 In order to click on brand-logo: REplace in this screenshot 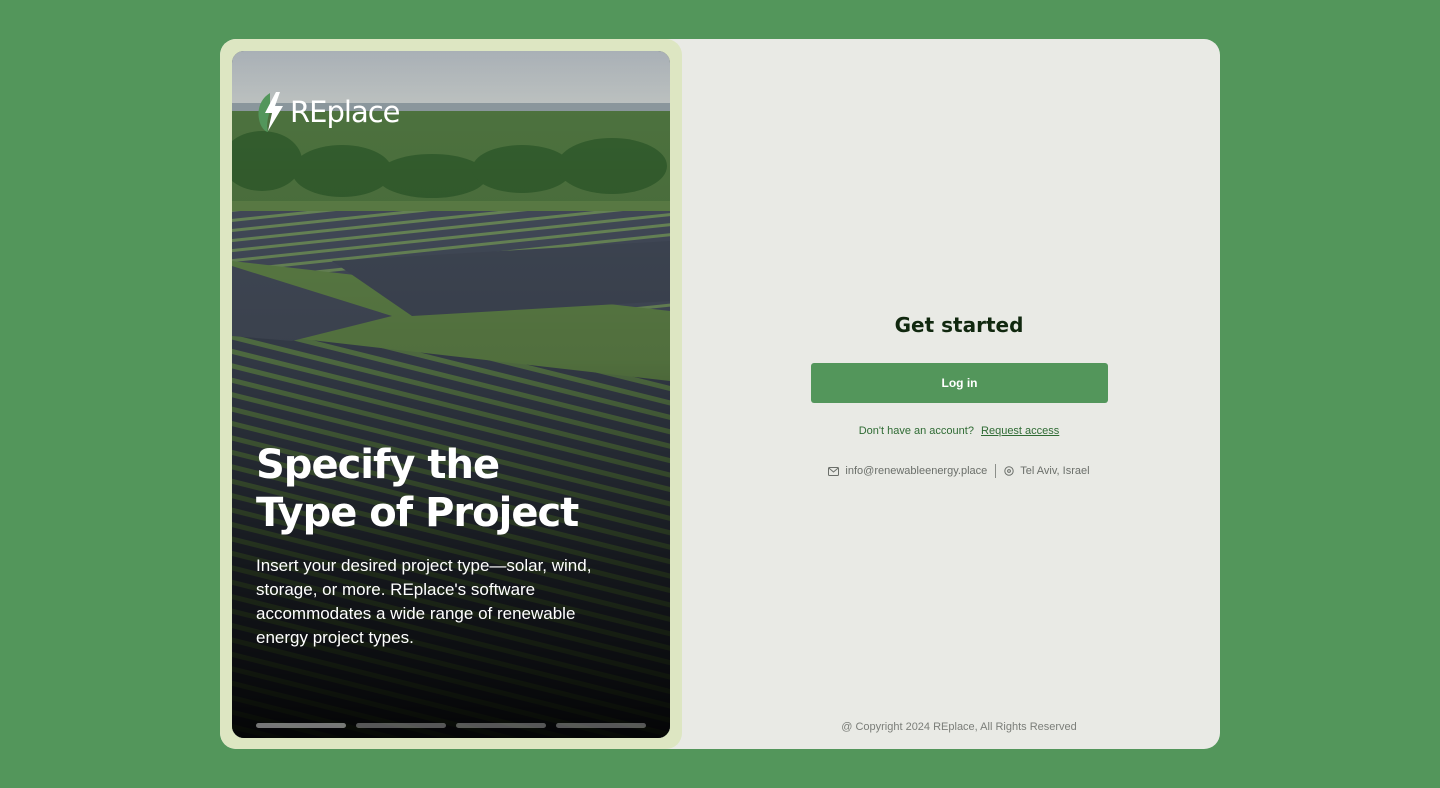, I will do `click(328, 112)`.